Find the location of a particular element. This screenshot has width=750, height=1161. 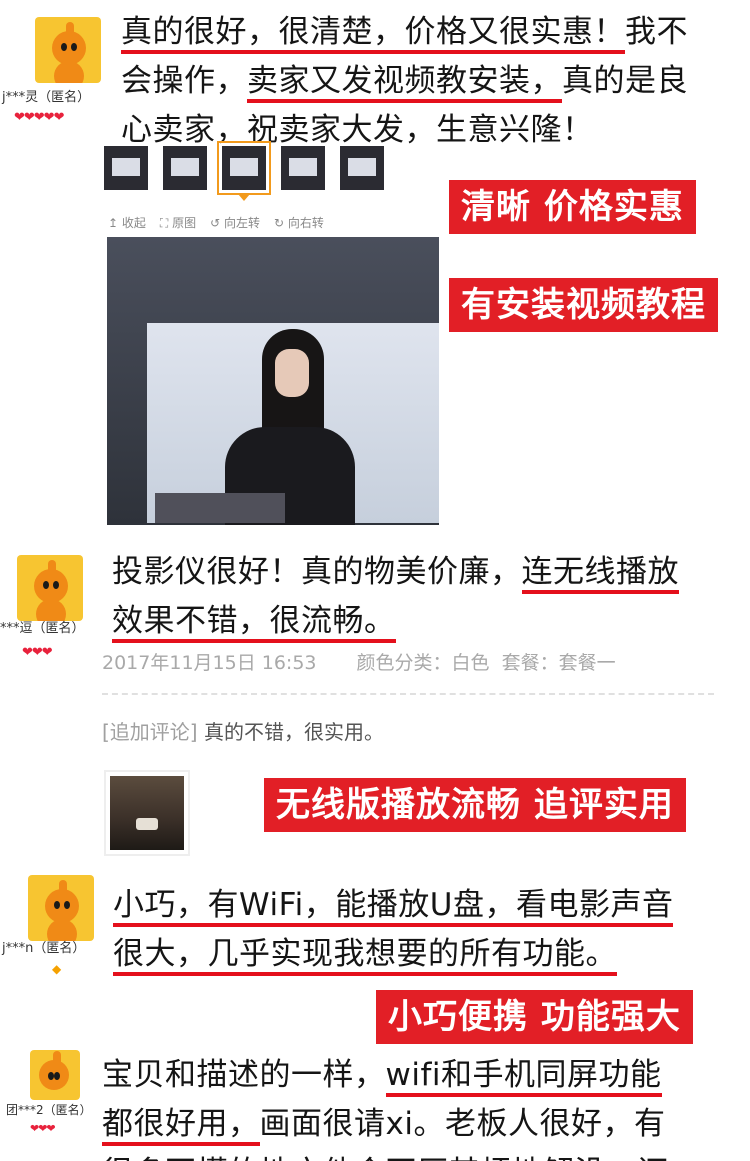

highlighted-phrase: wifi和手机同屏功能 is located at coordinates (523, 1077).